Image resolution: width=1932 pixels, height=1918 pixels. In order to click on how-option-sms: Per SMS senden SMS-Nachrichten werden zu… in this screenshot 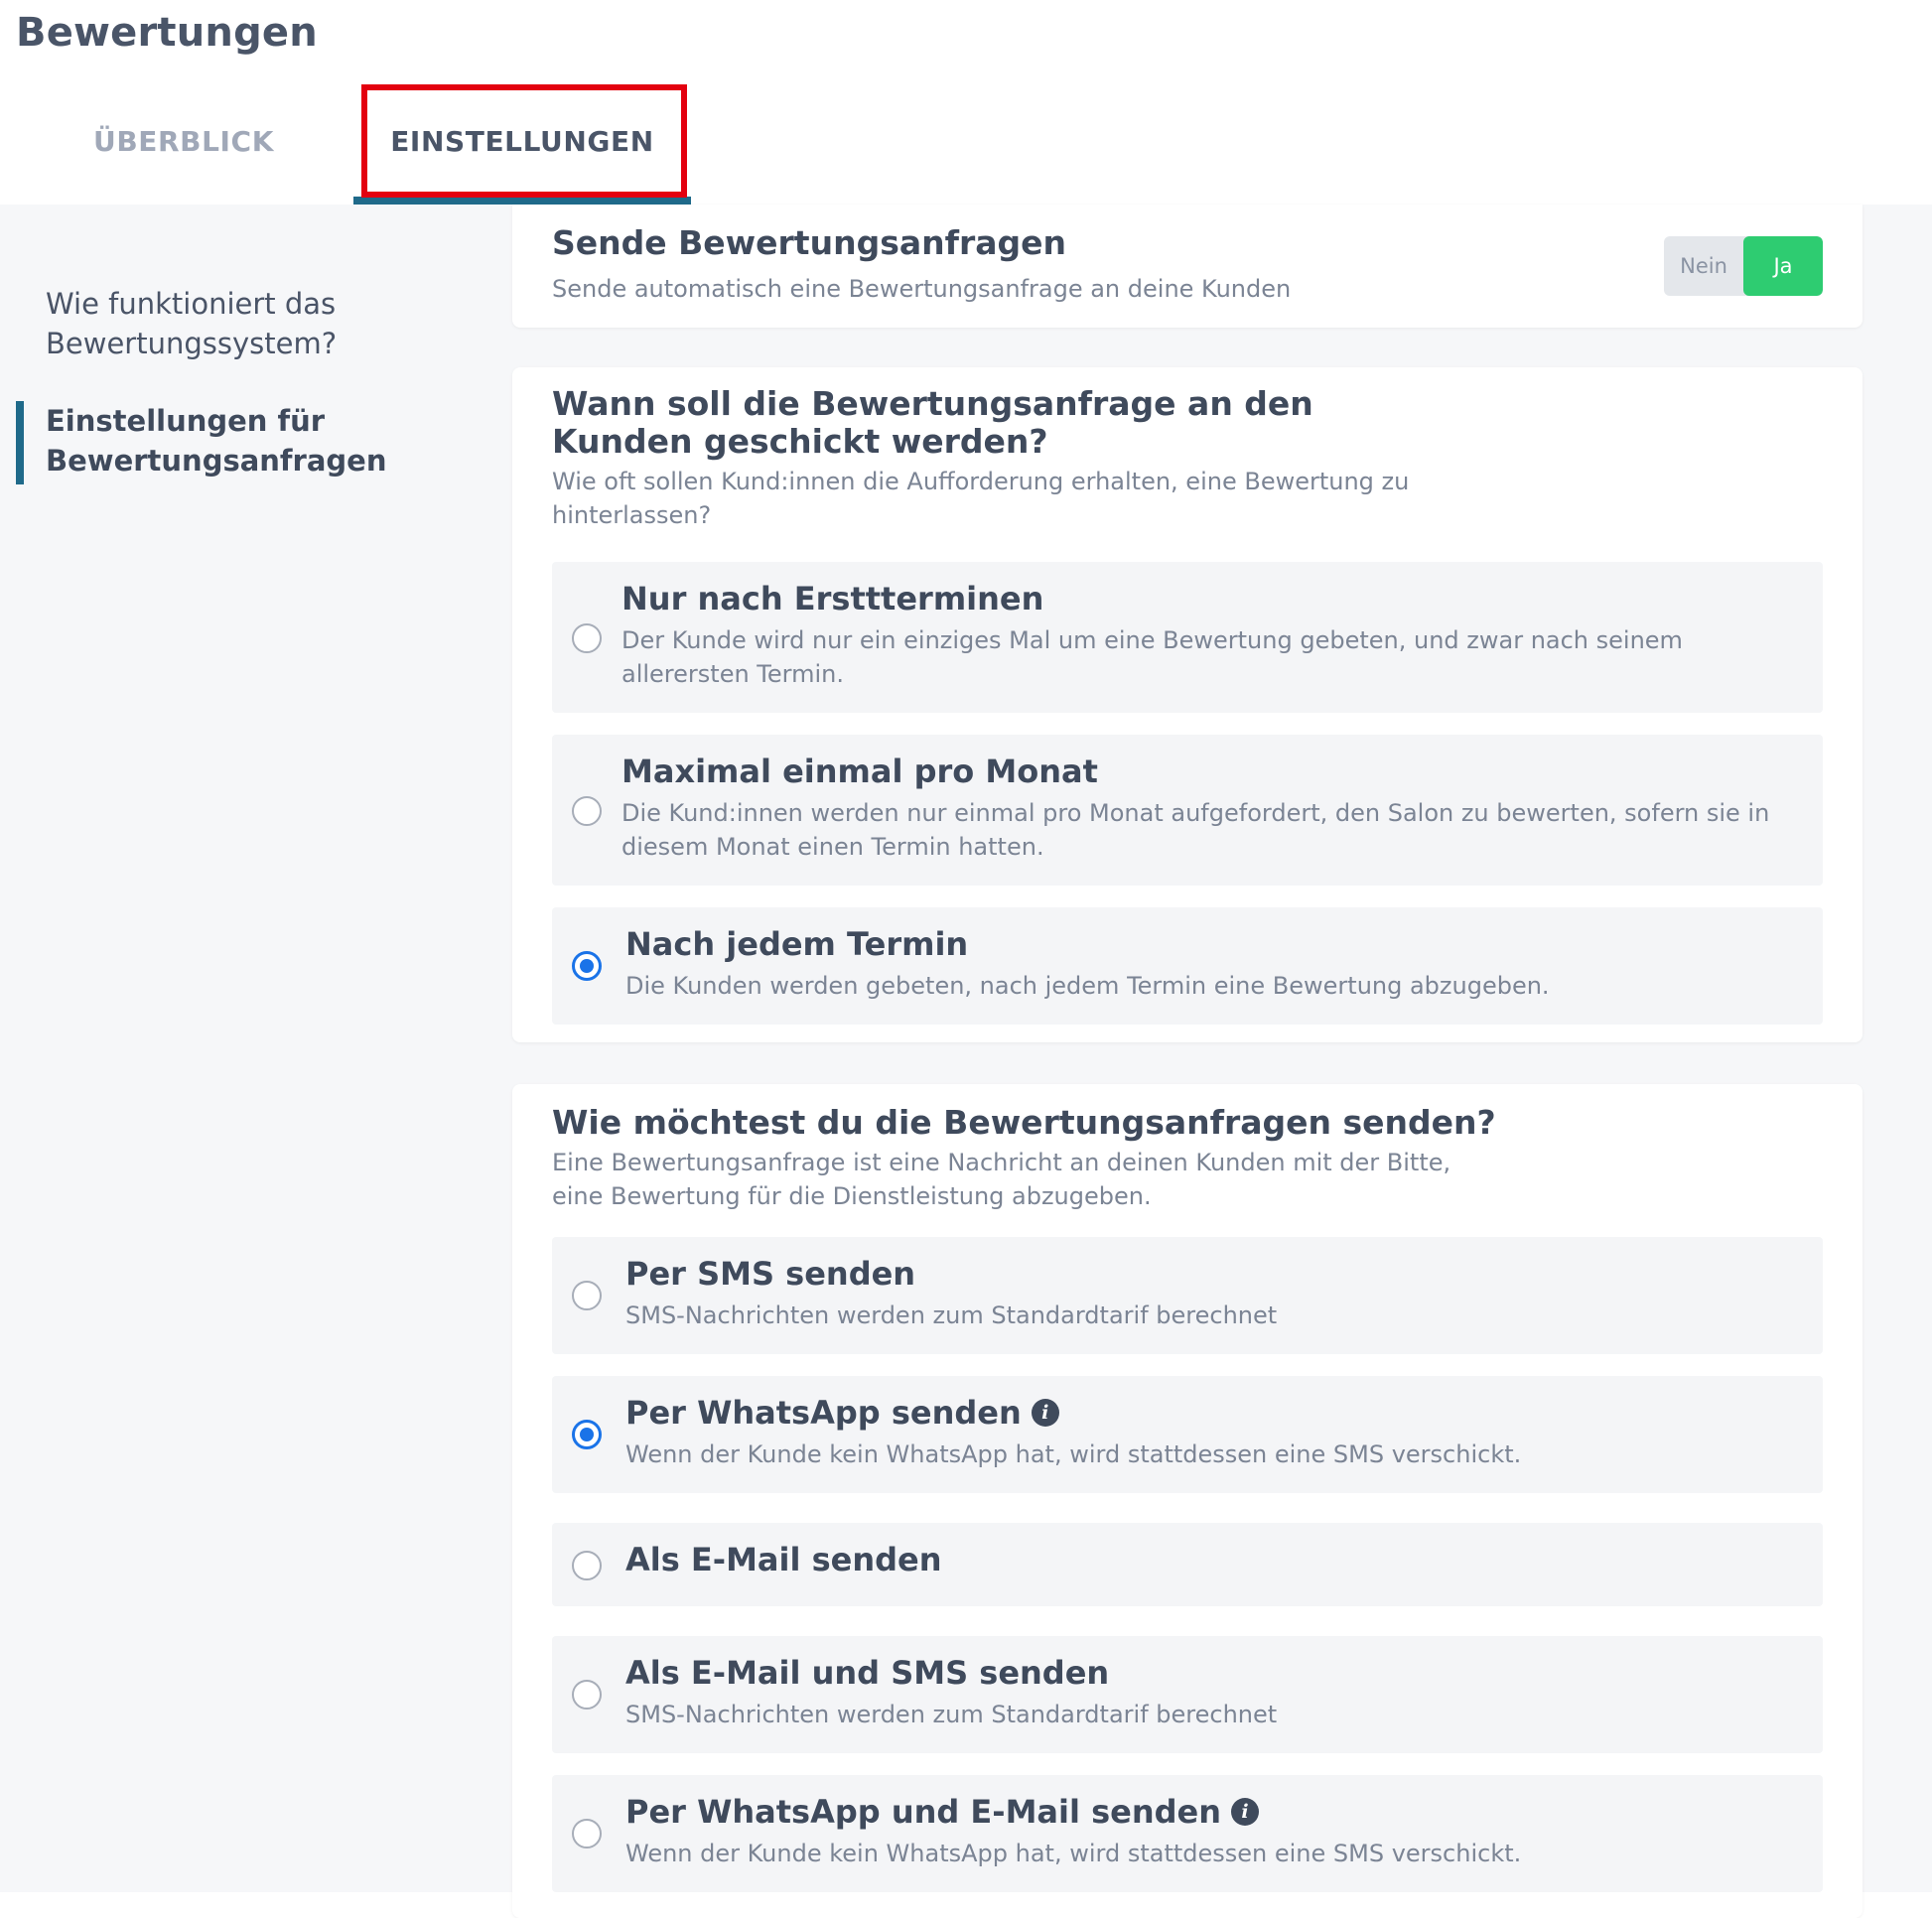, I will do `click(1188, 1296)`.